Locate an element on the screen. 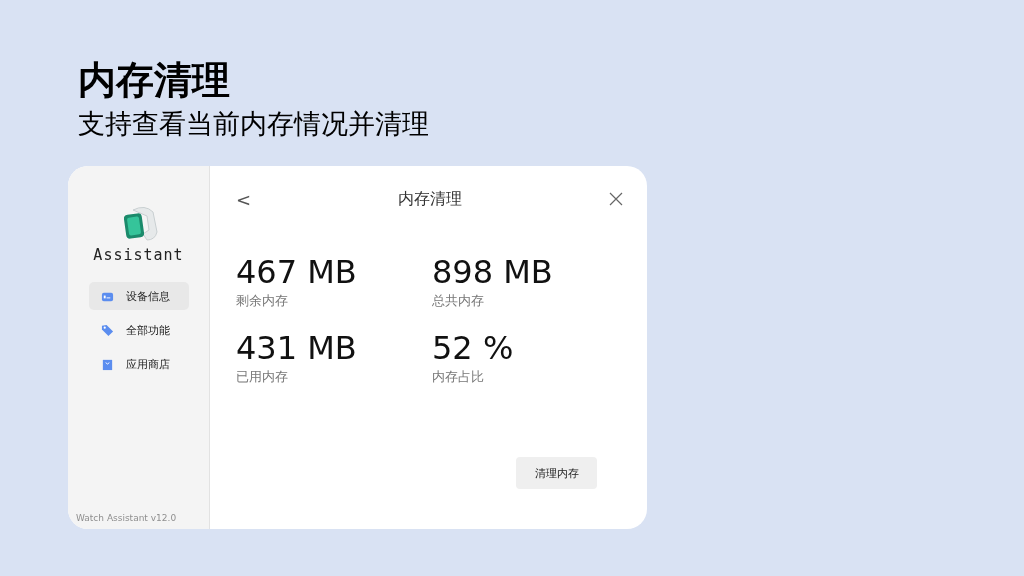  stat-label: 总共内存 is located at coordinates (458, 301).